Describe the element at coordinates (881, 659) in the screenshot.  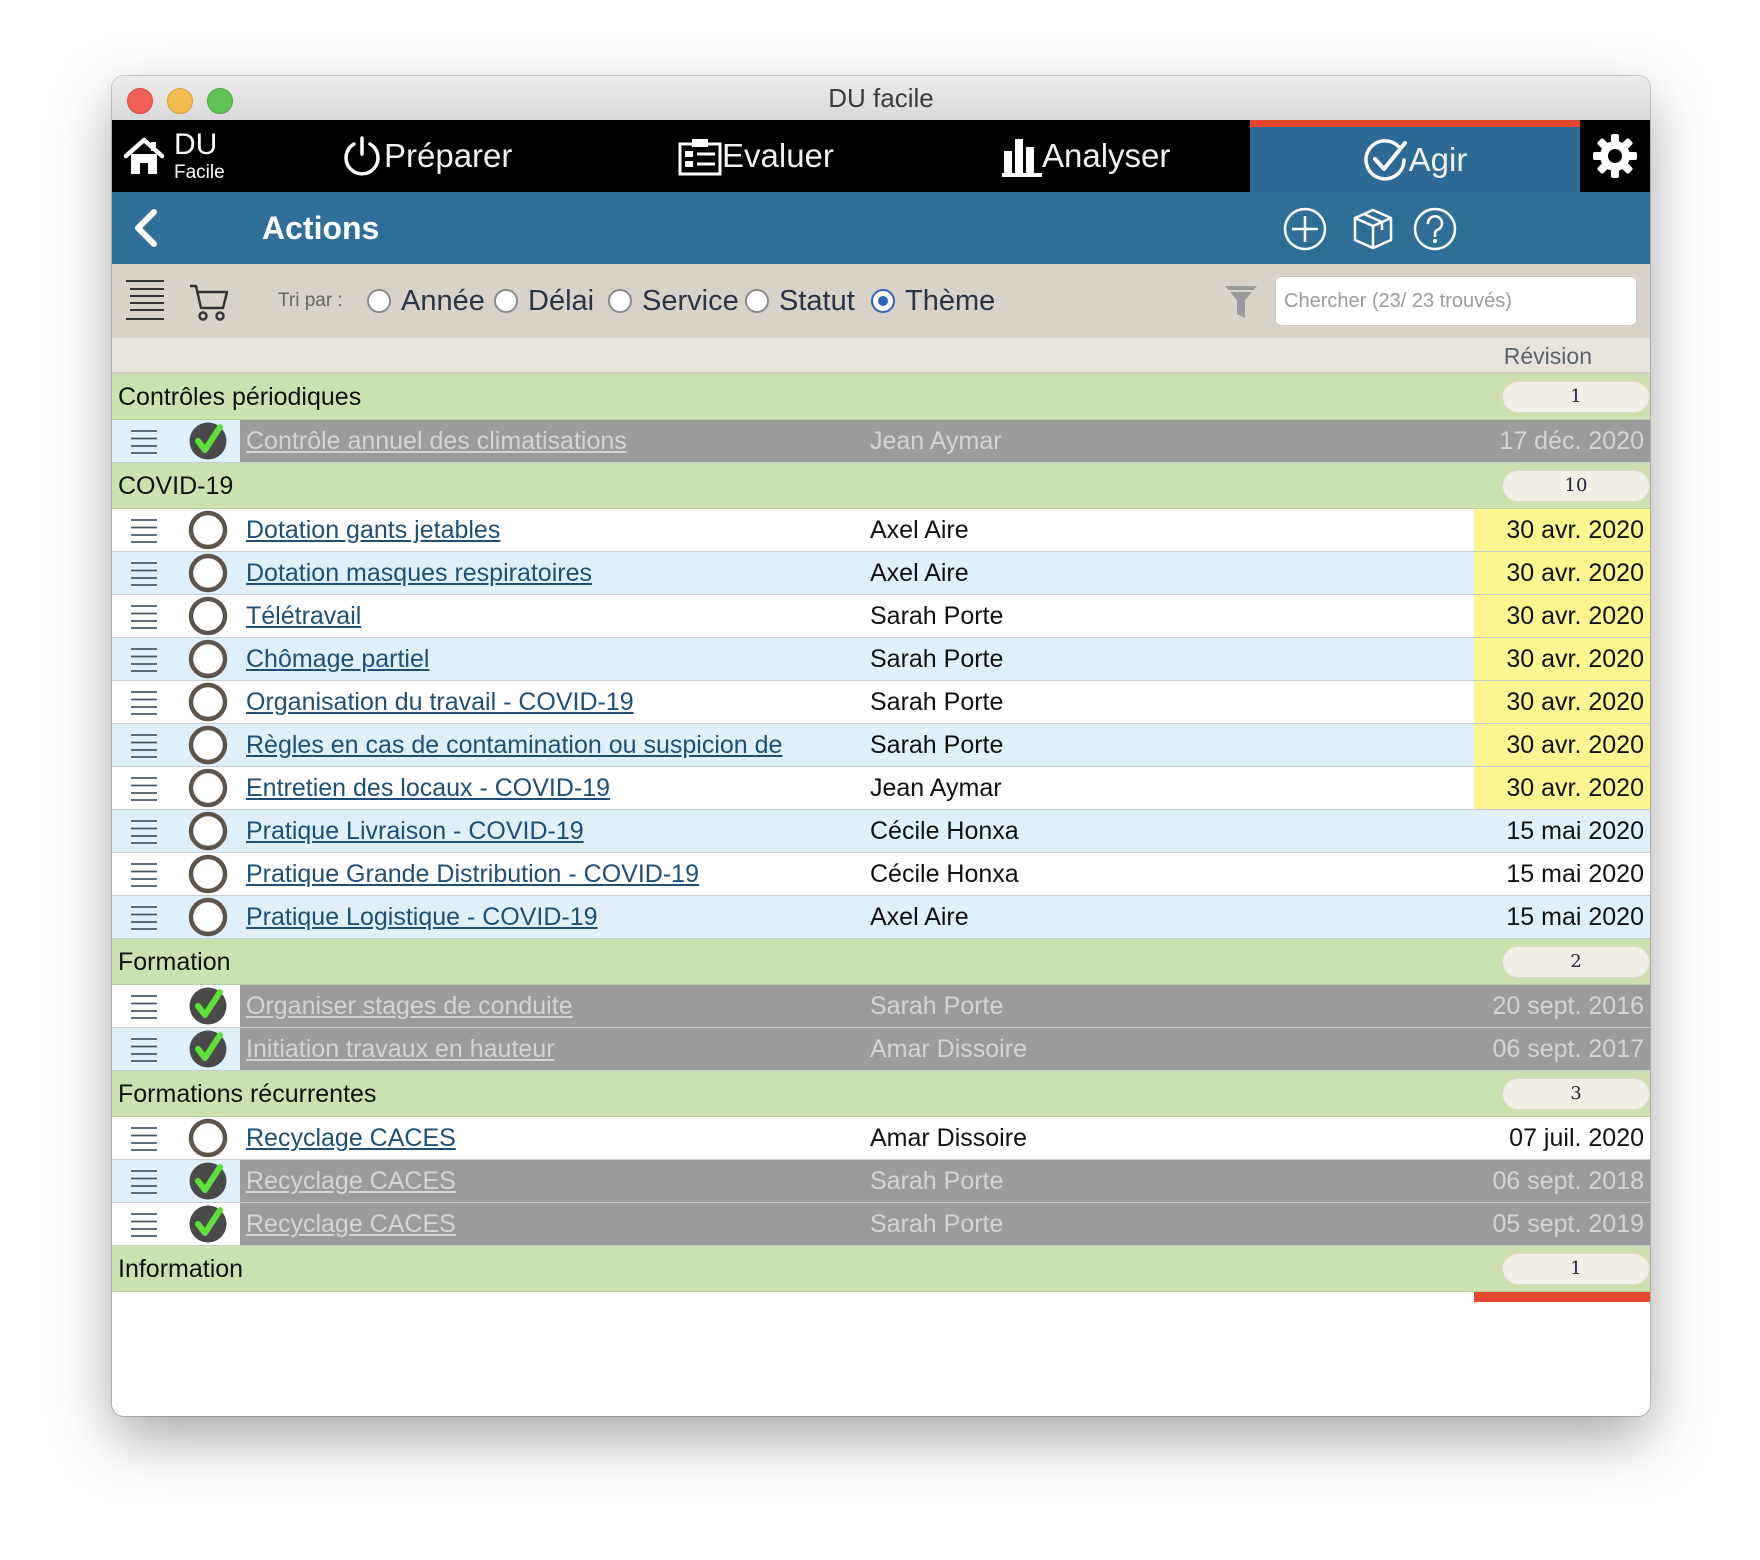
I see `action-row: Chômage partiel Sarah Porte 30 avr. 2020` at that location.